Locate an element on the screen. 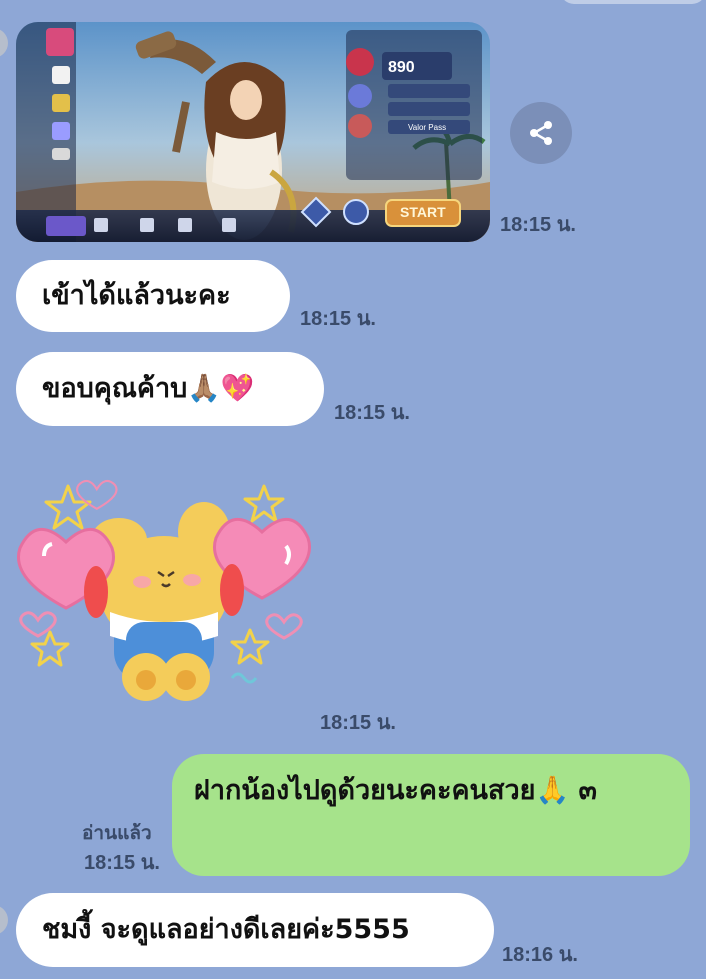 The height and width of the screenshot is (979, 706). received-message: ชมงี้ จะดูแลอย่างดีเลยค่ะ5555 is located at coordinates (255, 930).